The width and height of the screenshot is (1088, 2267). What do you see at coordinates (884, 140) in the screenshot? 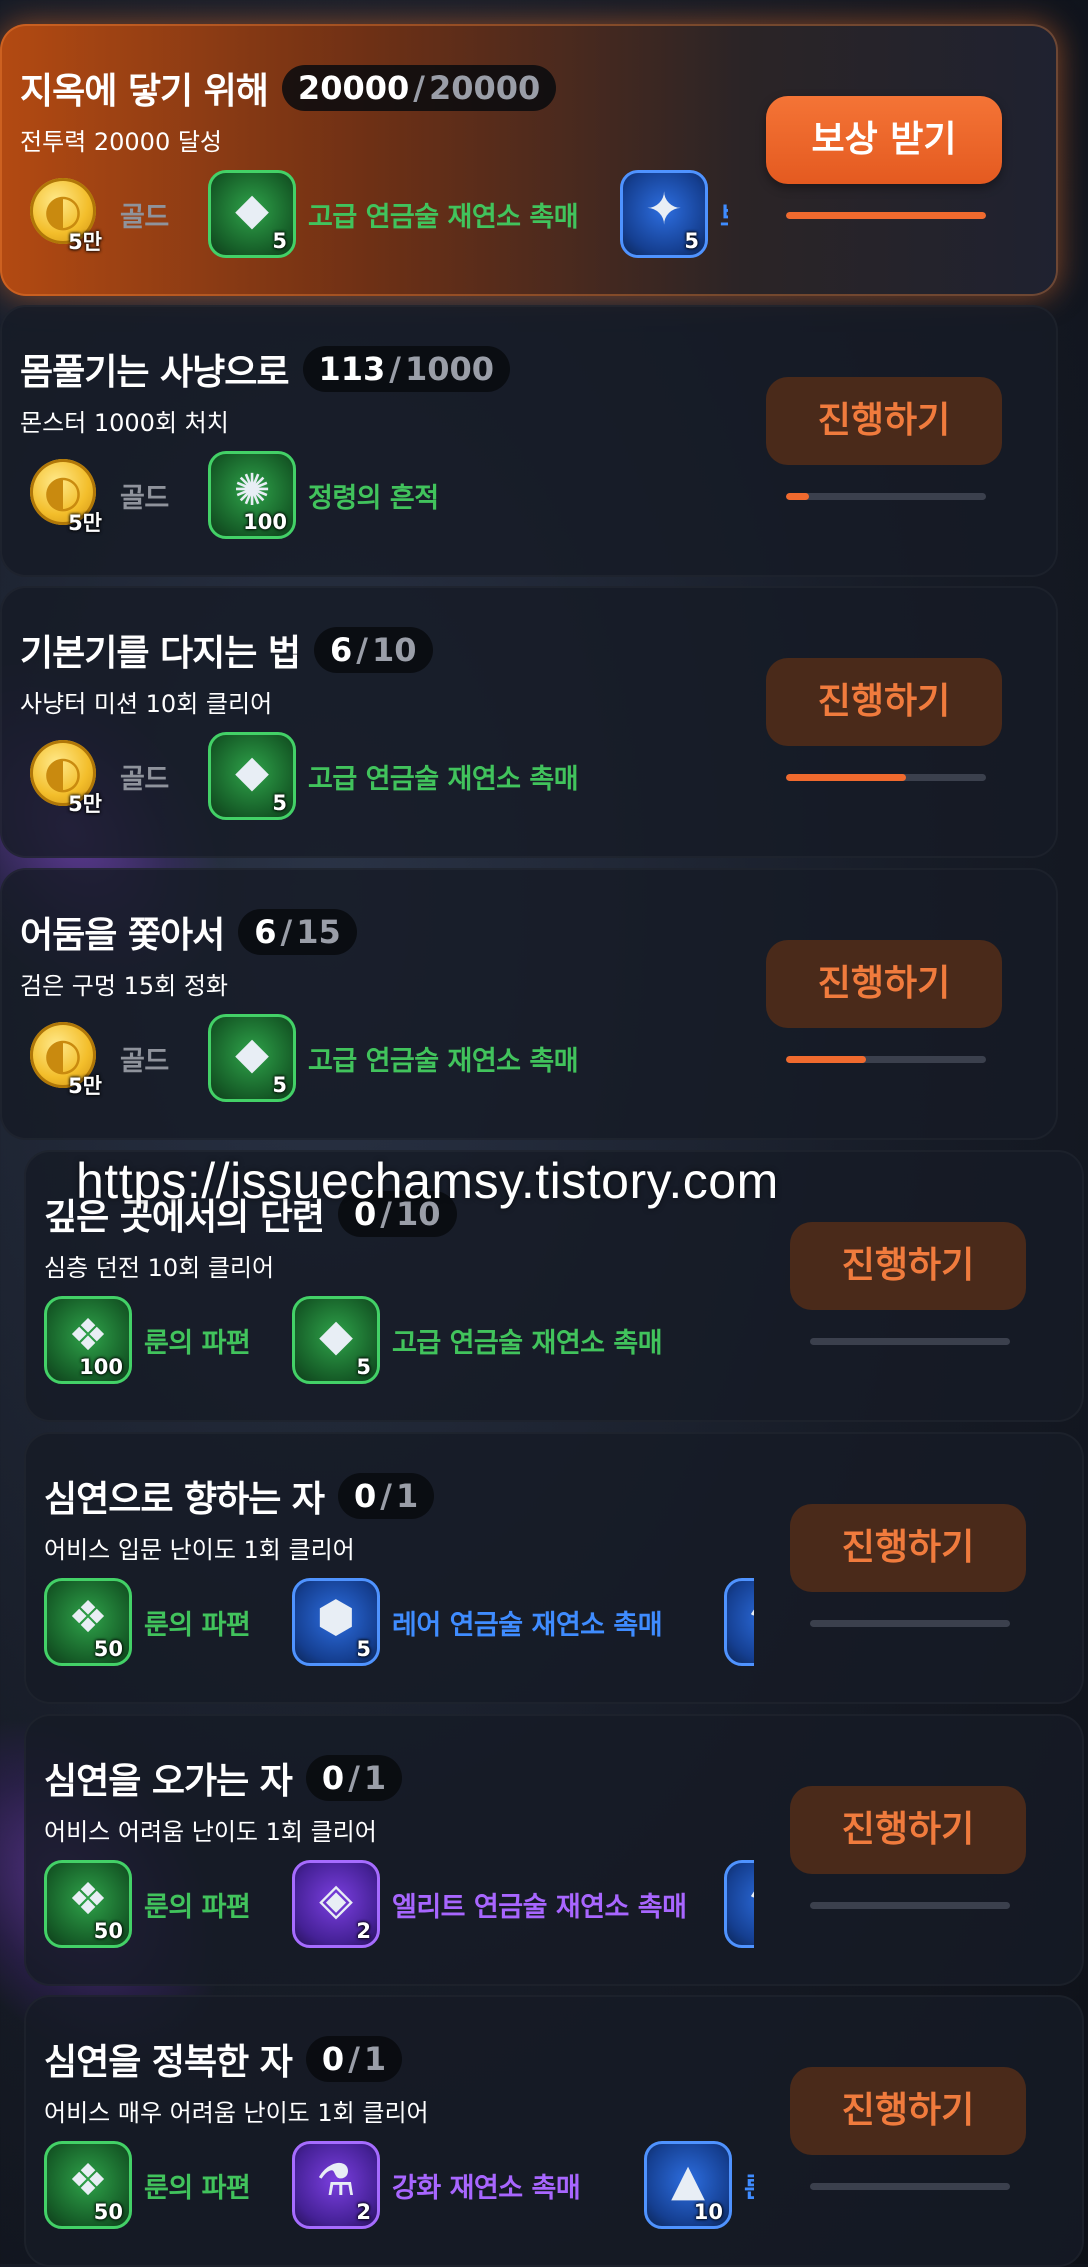
I see `claim-reward-button: 보상 받기` at bounding box center [884, 140].